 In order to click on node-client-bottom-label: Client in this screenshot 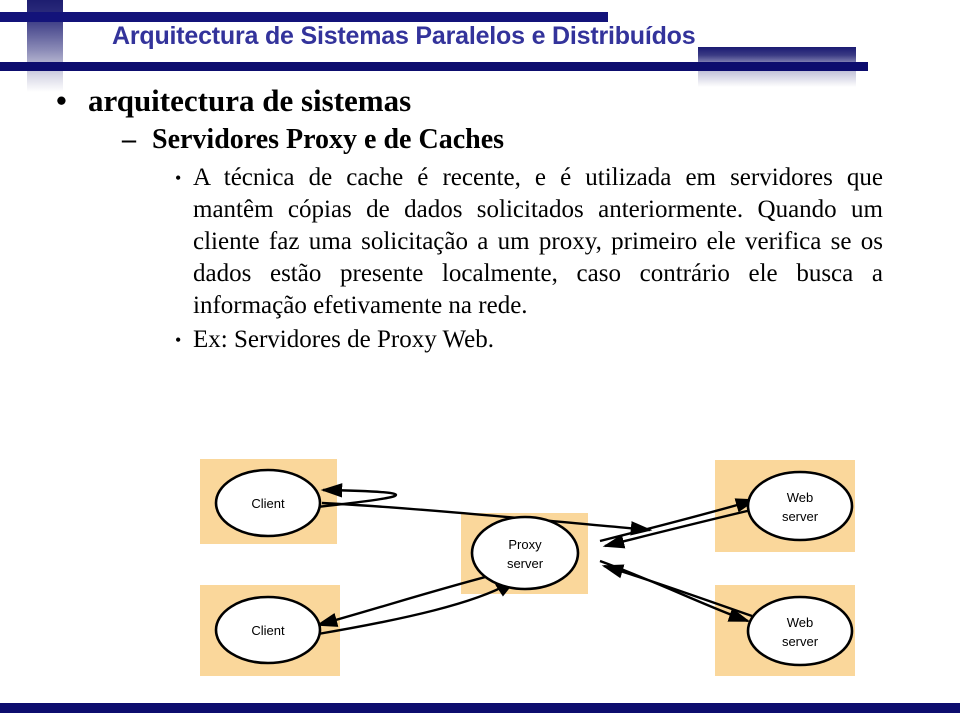, I will do `click(268, 630)`.